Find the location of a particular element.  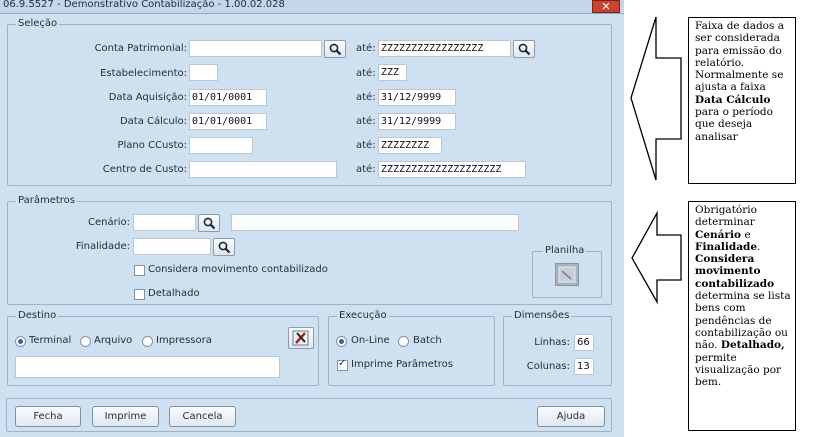

data-calculo-ate-label: até: is located at coordinates (366, 121).